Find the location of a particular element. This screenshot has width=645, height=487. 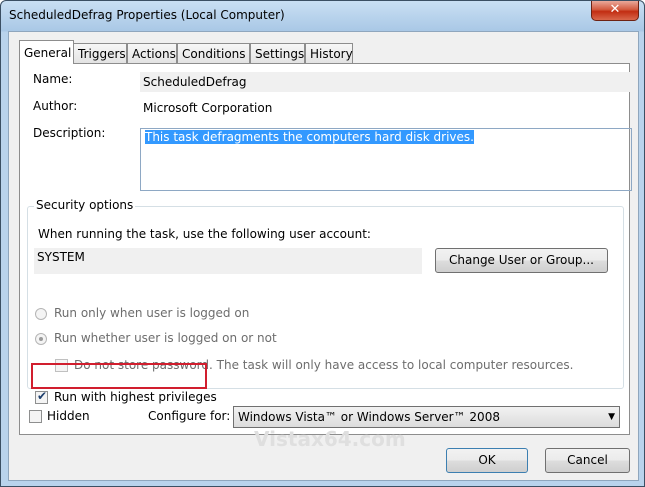

close-icon: ✕ is located at coordinates (615, 9).